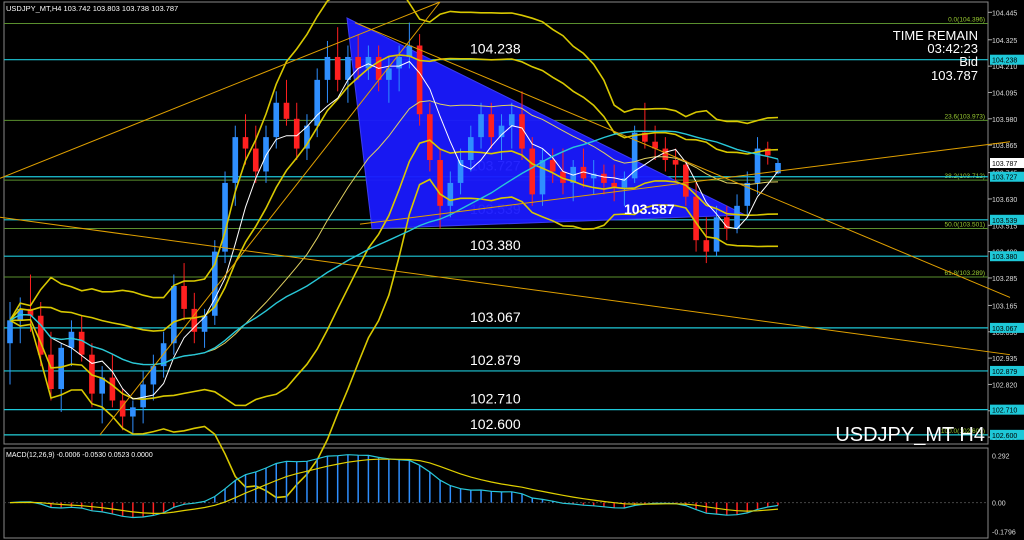 The height and width of the screenshot is (540, 1024). Describe the element at coordinates (1004, 146) in the screenshot. I see `price-axis-label: 103.865` at that location.